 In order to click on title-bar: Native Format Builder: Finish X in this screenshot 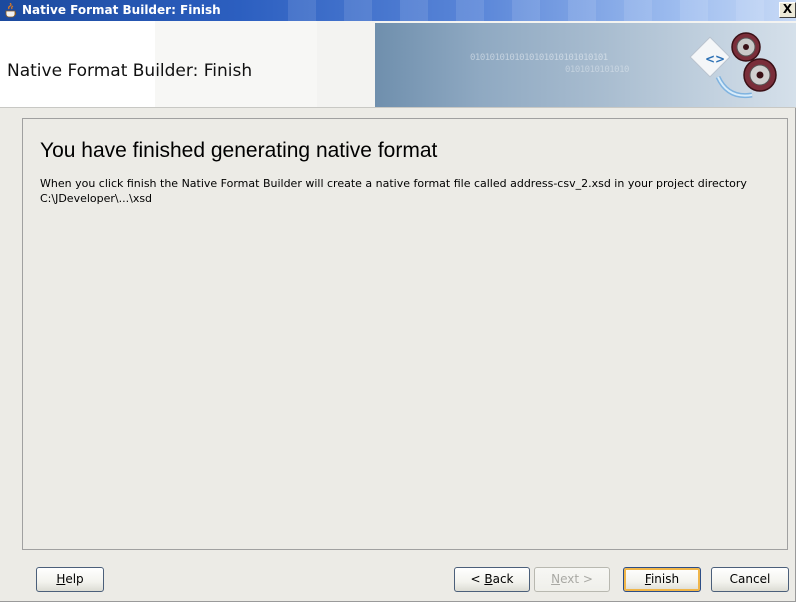, I will do `click(398, 10)`.